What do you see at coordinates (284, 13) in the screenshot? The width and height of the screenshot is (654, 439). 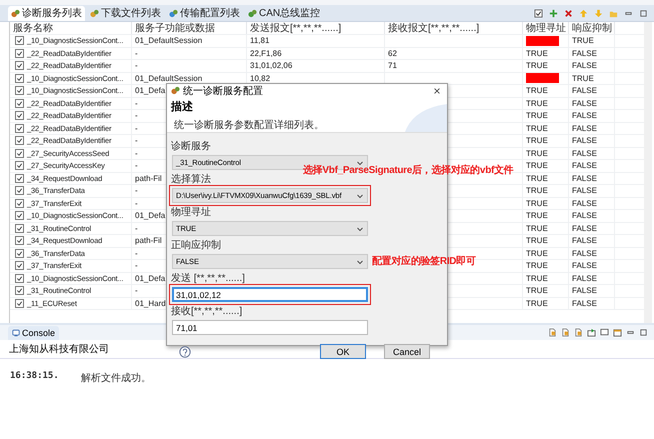 I see `view-tab: CAN总线监控` at bounding box center [284, 13].